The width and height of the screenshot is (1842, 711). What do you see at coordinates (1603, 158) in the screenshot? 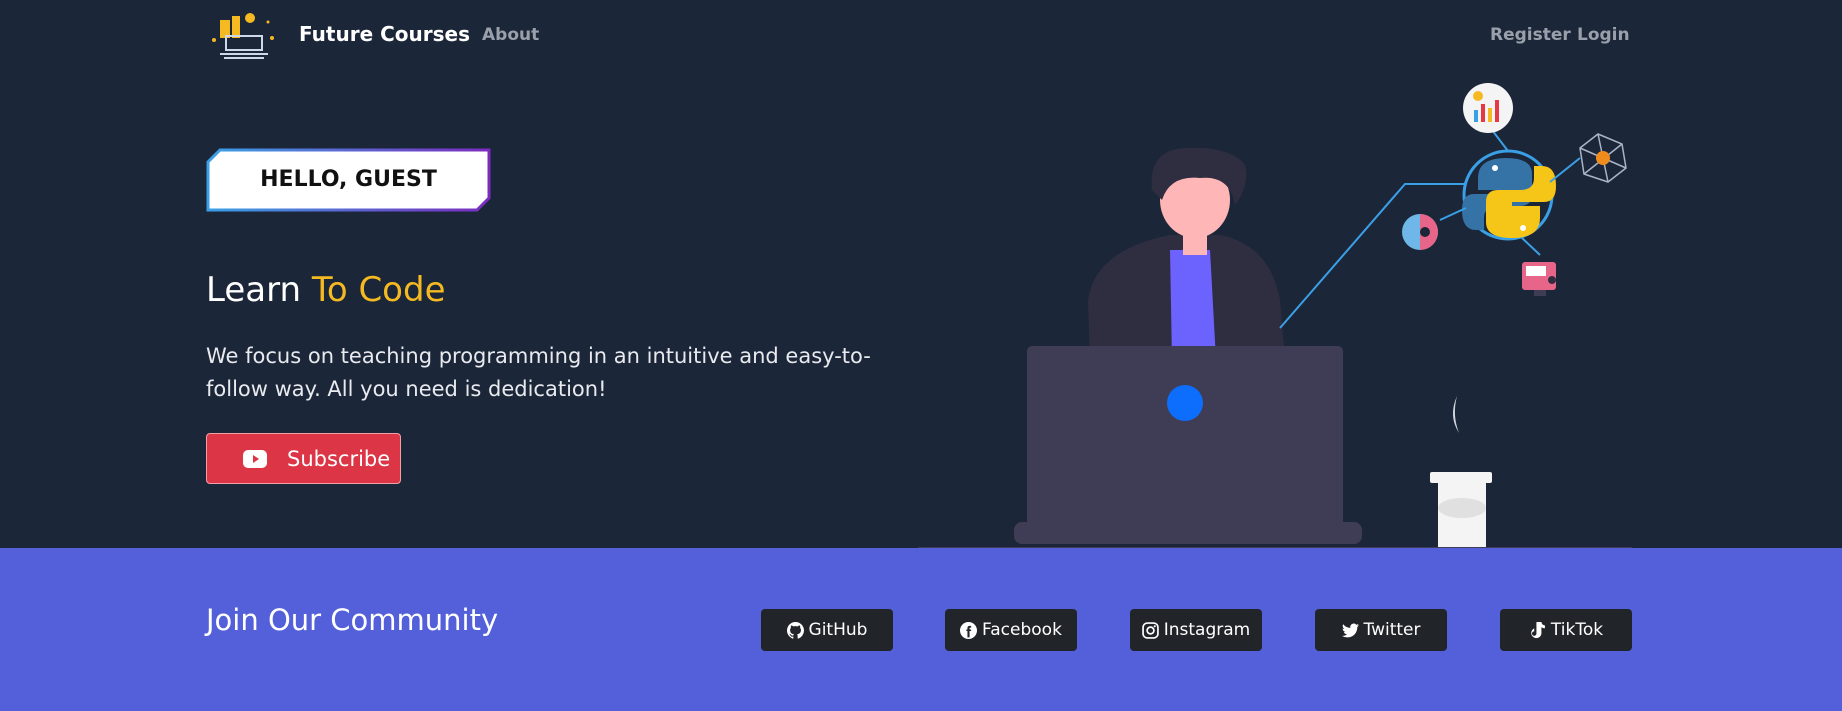
I see `network-node` at bounding box center [1603, 158].